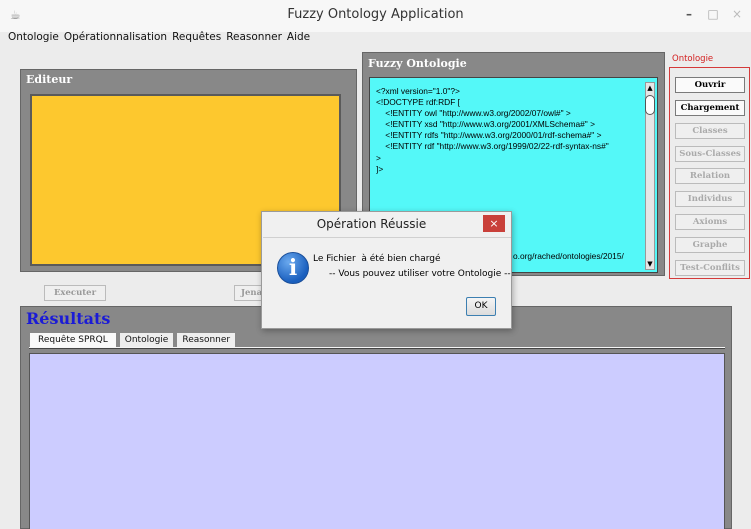 Image resolution: width=751 pixels, height=529 pixels. Describe the element at coordinates (650, 176) in the screenshot. I see `vertical-scrollbar: ▲ ▼` at that location.